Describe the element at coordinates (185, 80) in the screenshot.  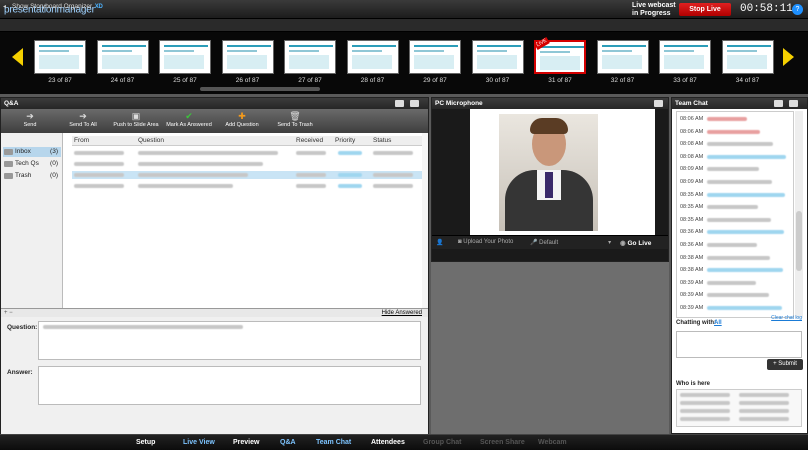
I see `slide-caption: 25 of 87` at that location.